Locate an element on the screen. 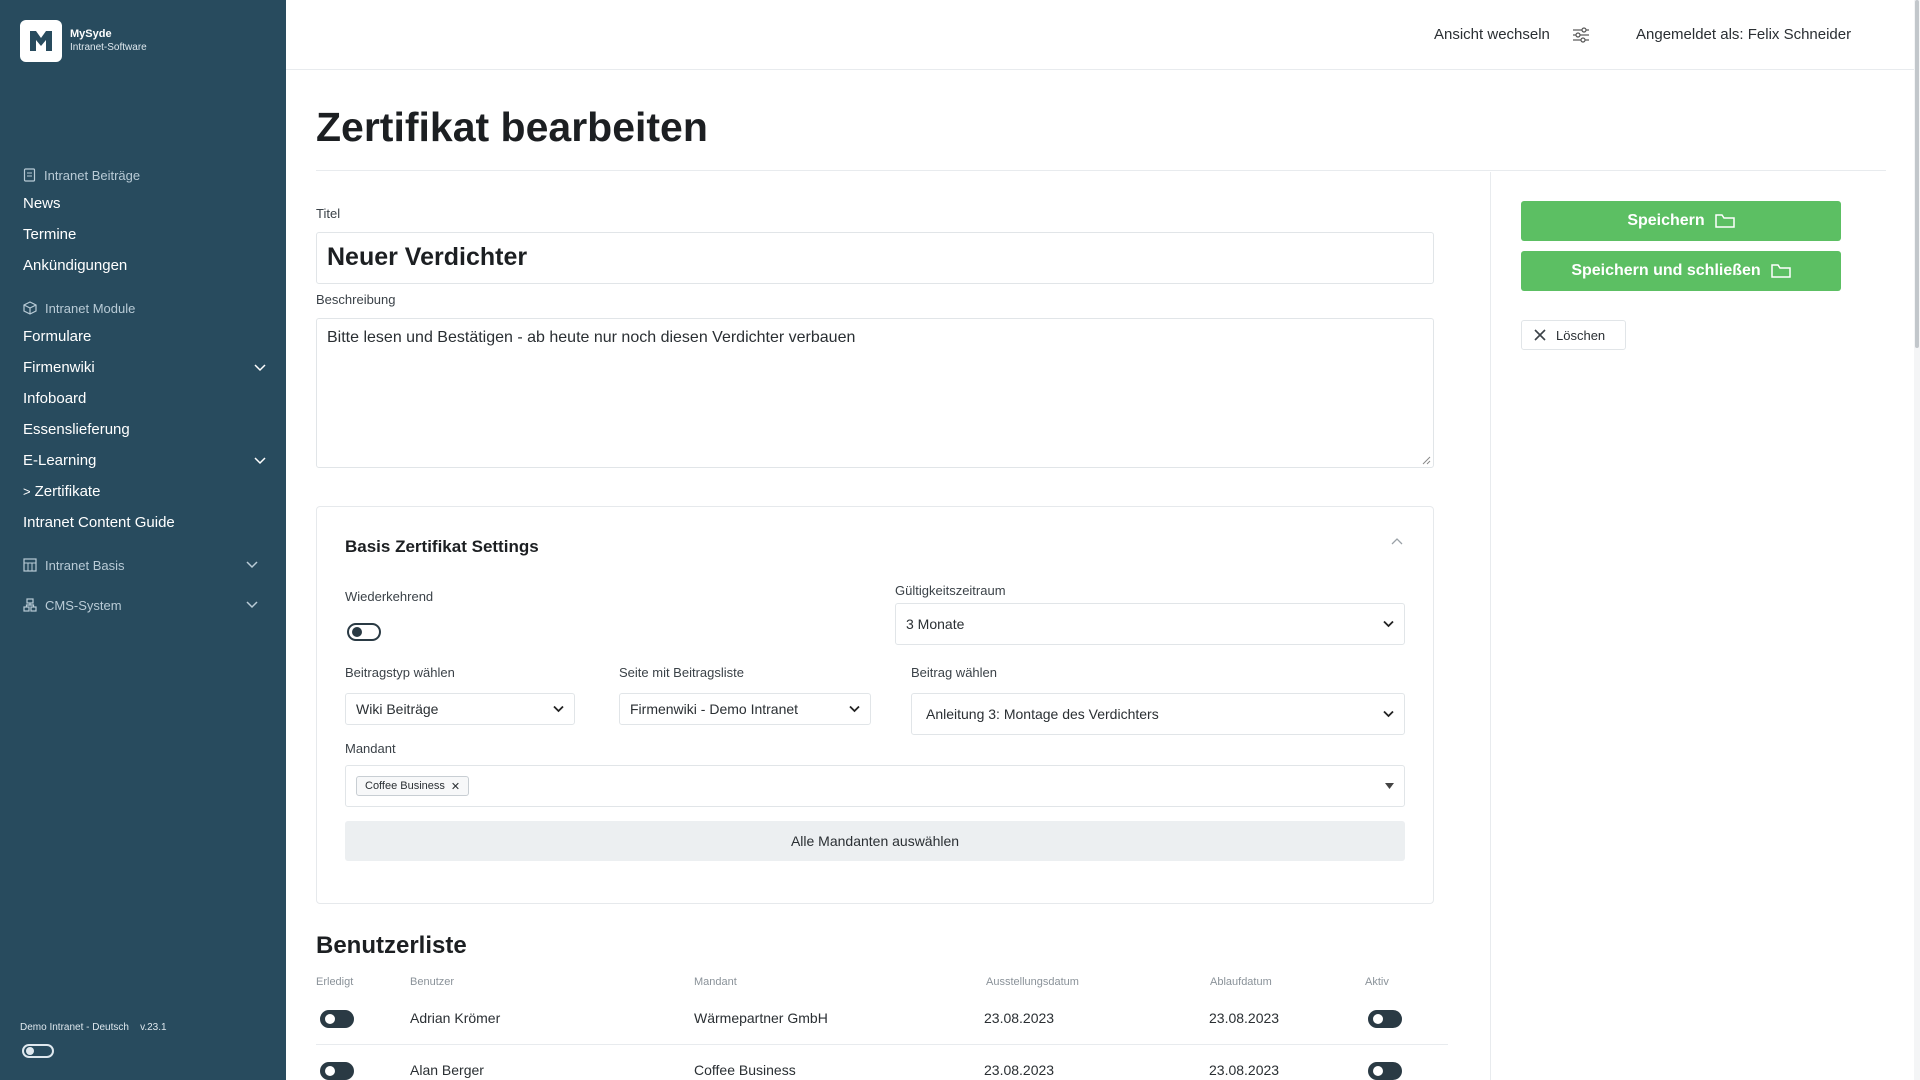 This screenshot has height=1080, width=1920. client-tag: Coffee Business ✕ is located at coordinates (413, 786).